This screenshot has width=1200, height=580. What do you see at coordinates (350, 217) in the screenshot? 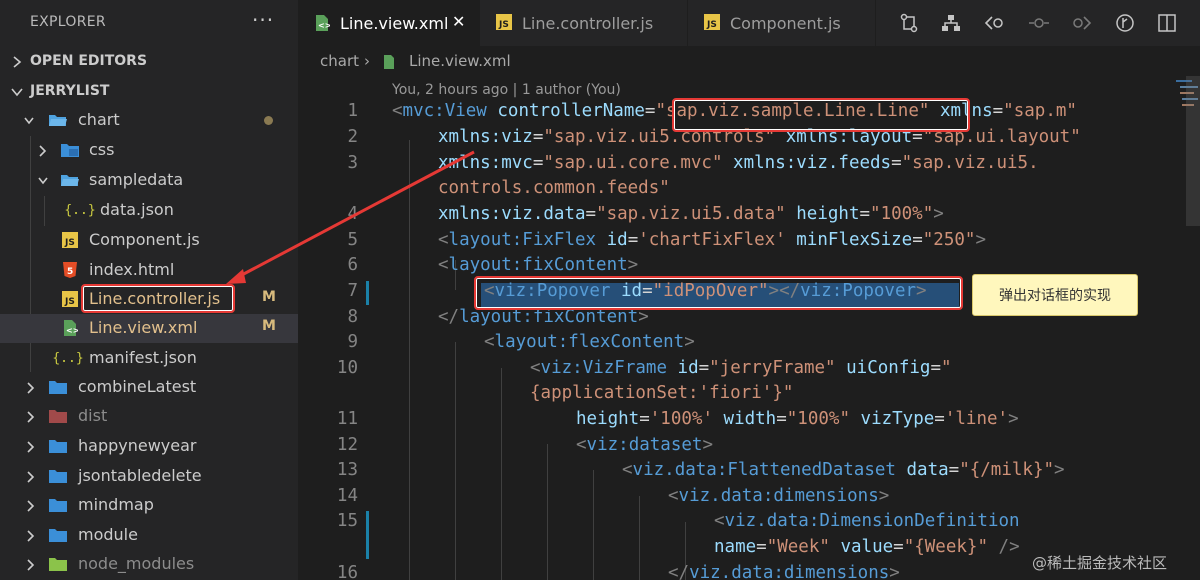
I see `annotation-arrow` at bounding box center [350, 217].